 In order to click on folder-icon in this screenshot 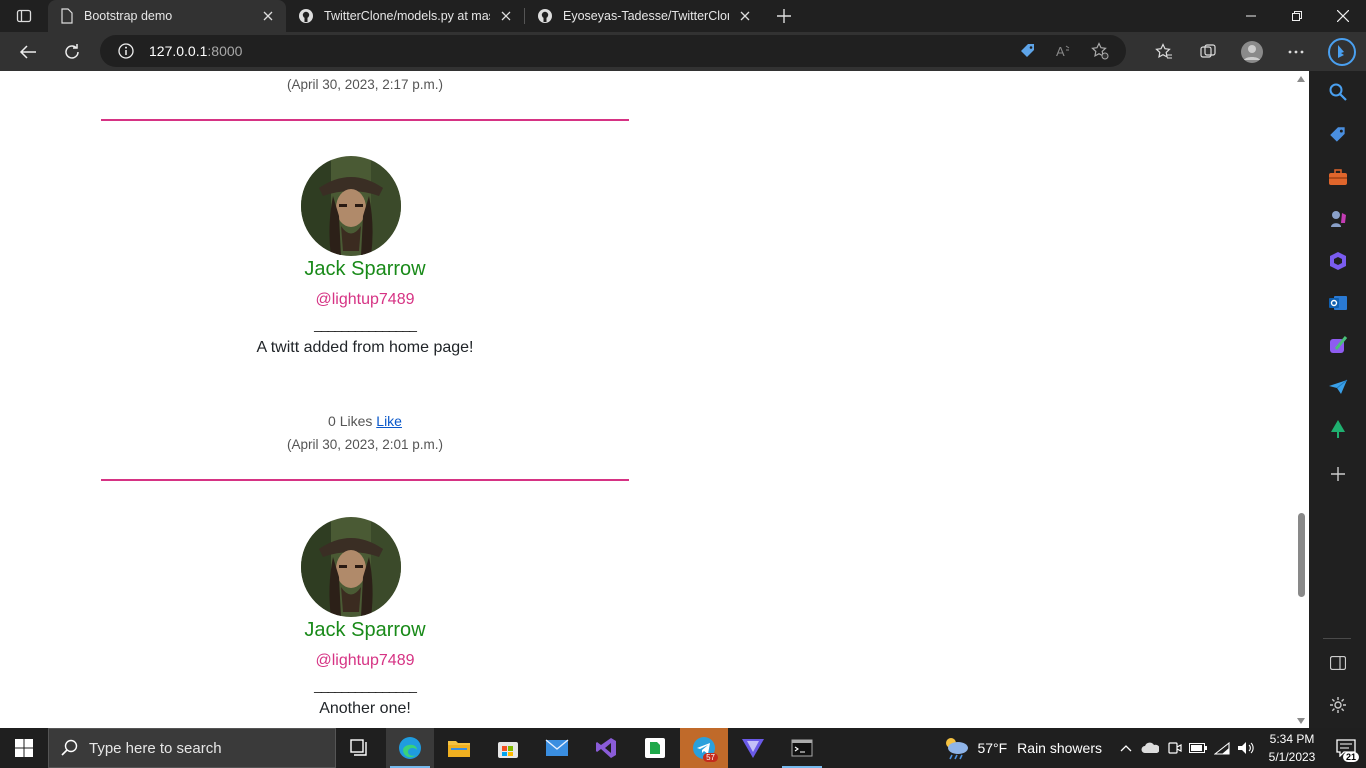, I will do `click(459, 749)`.